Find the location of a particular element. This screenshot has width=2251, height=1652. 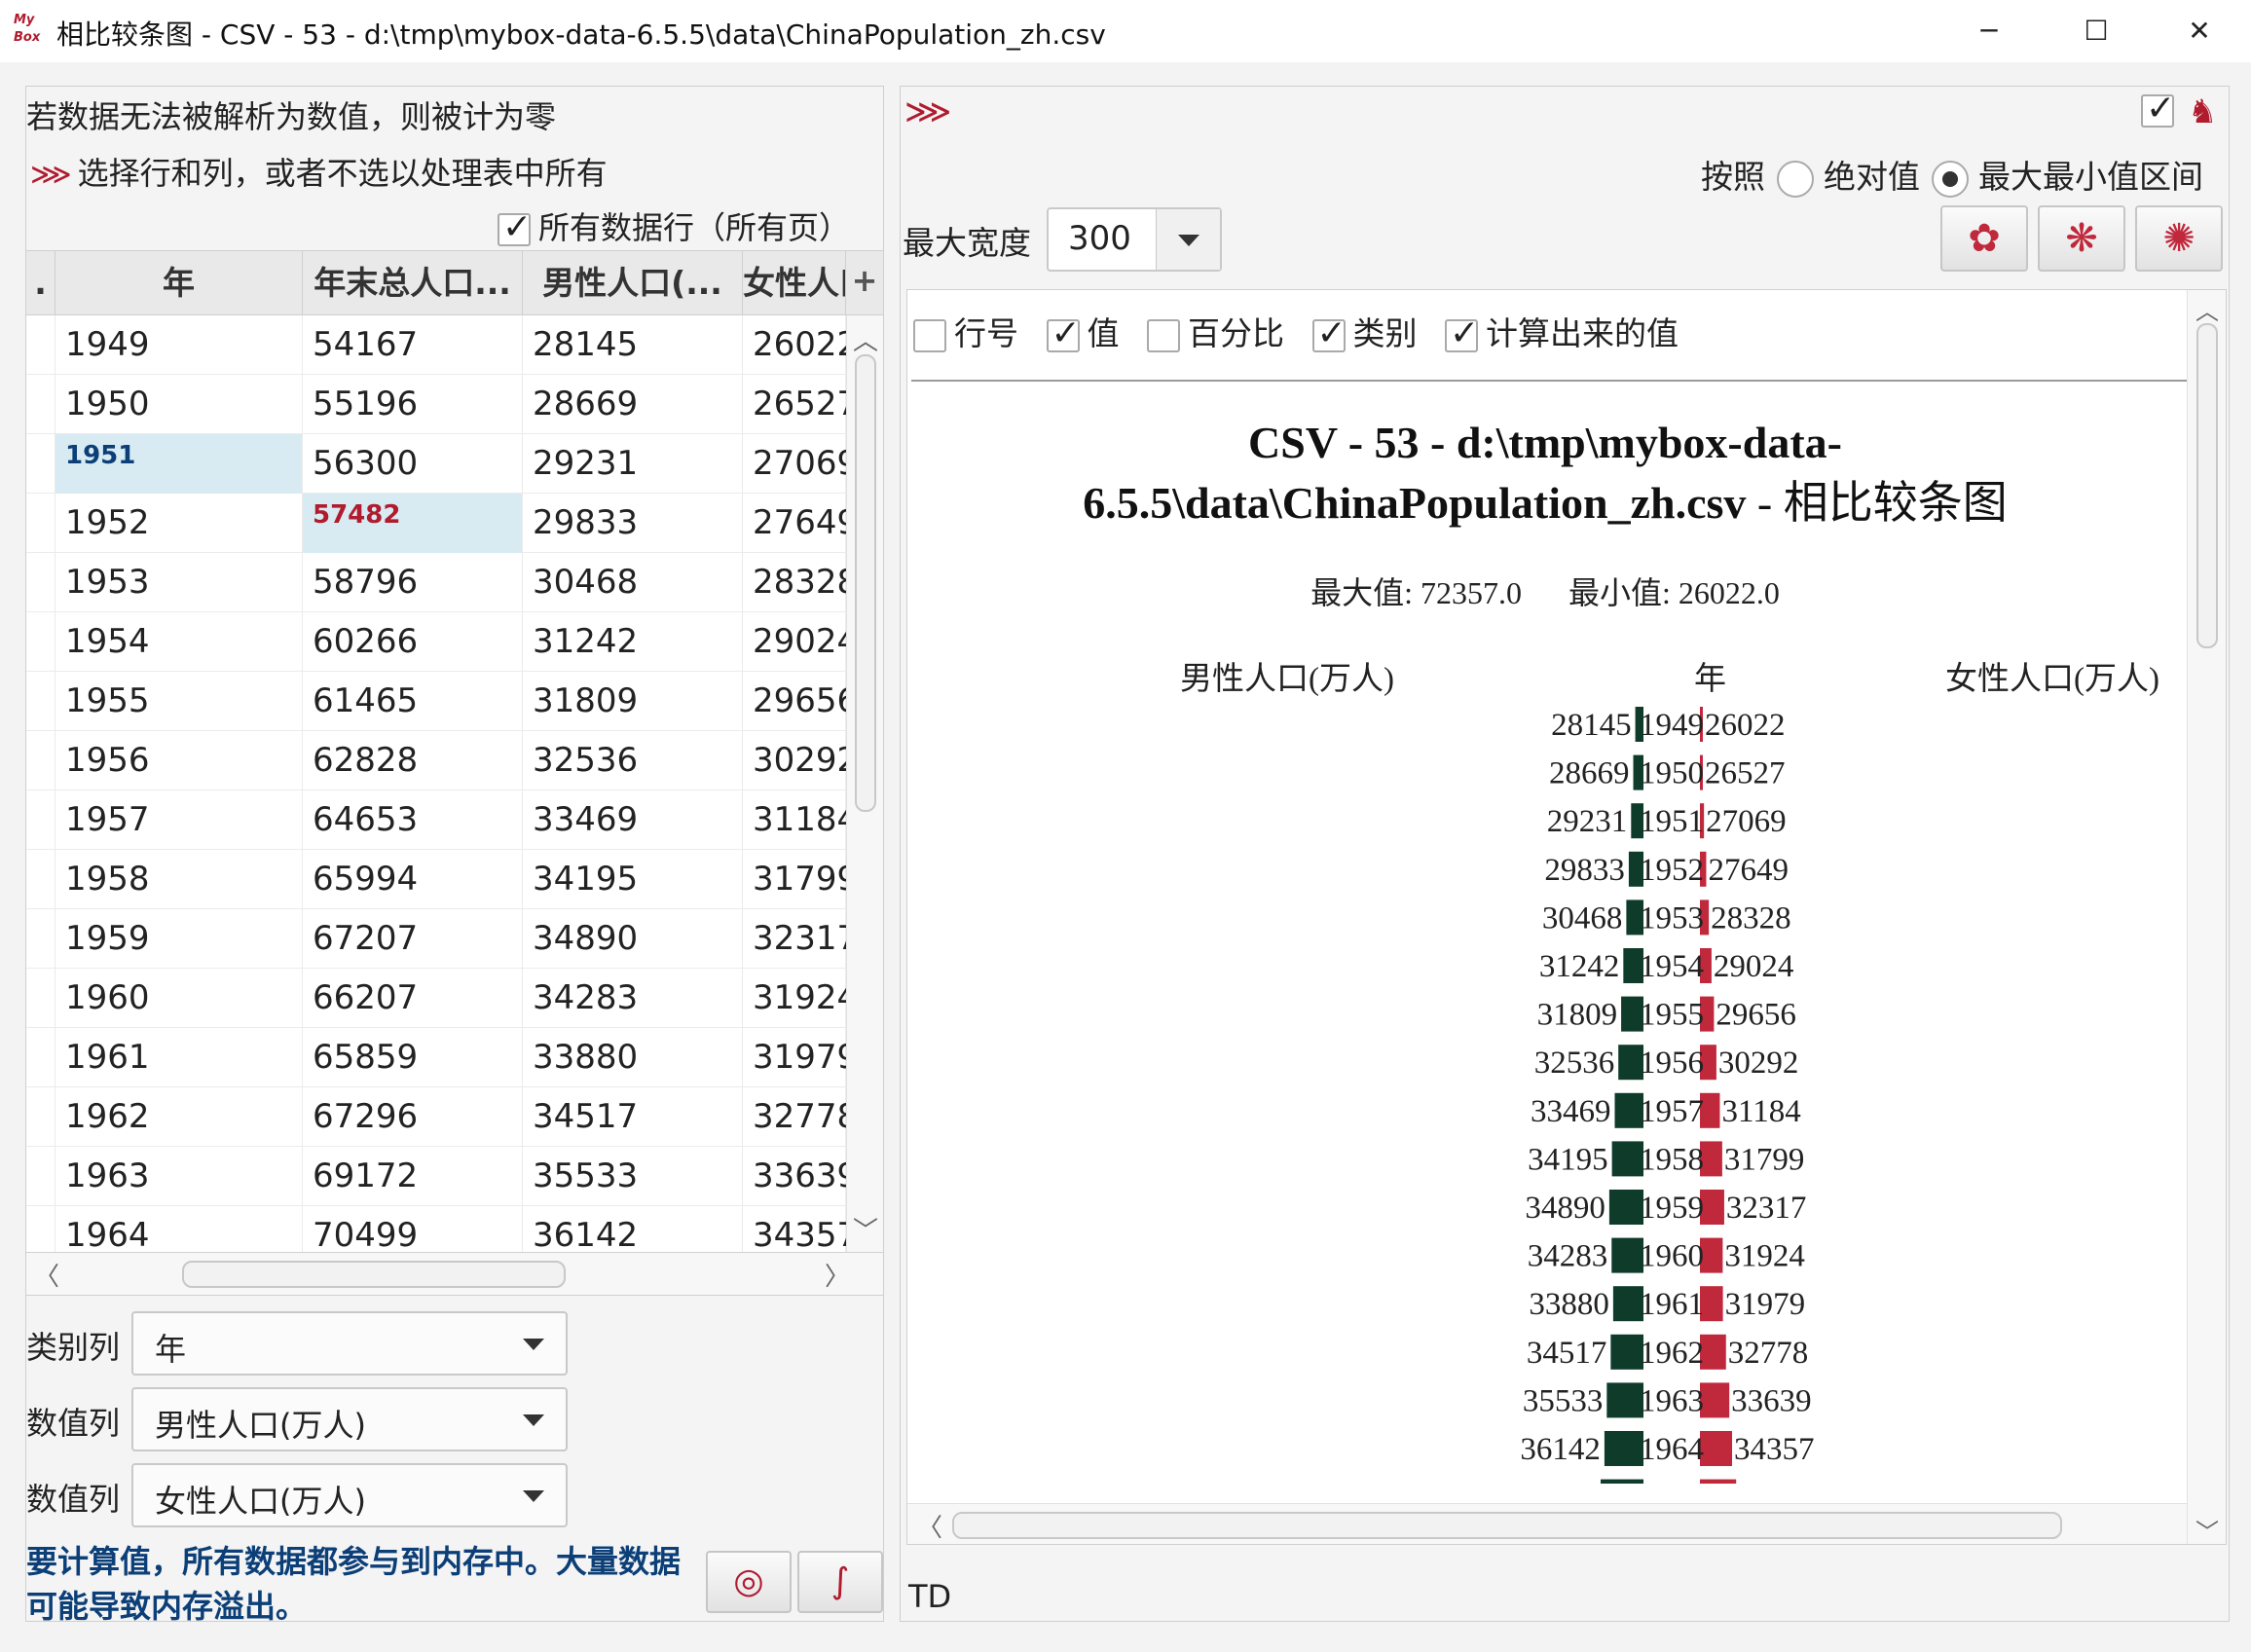

table-cell: 64653 is located at coordinates (413, 820).